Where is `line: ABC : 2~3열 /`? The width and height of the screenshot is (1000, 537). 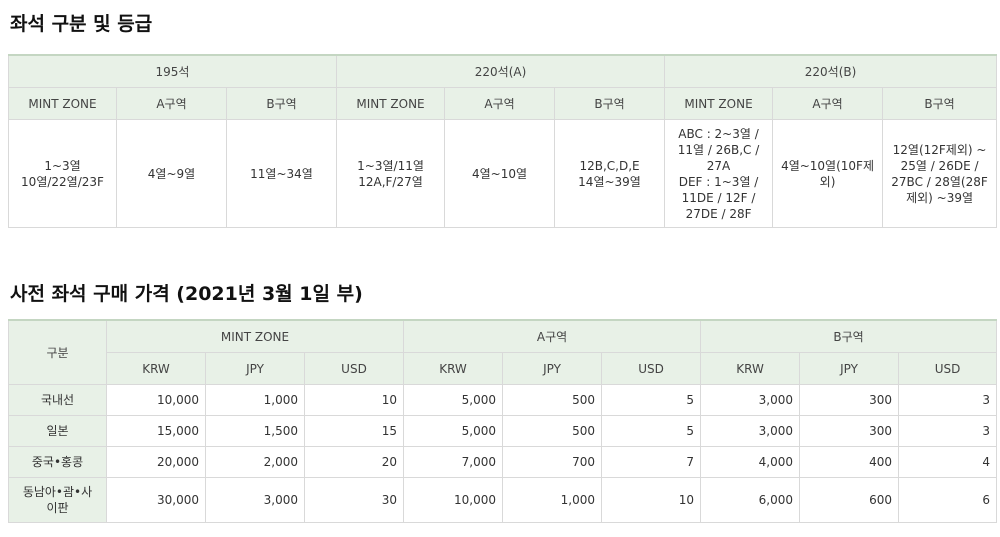
line: ABC : 2~3열 / is located at coordinates (718, 133).